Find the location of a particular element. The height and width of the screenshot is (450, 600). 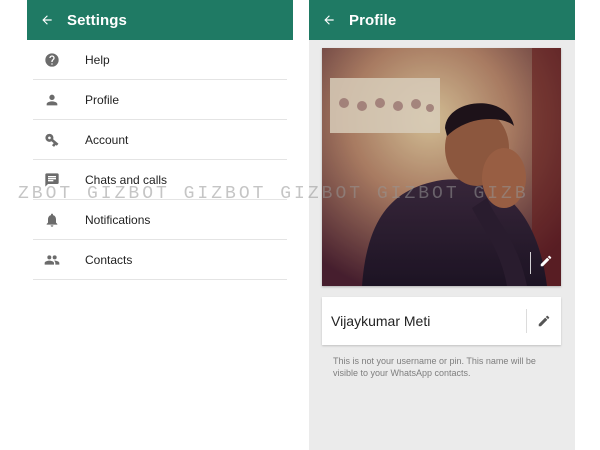

photo-edit-divider is located at coordinates (530, 263).